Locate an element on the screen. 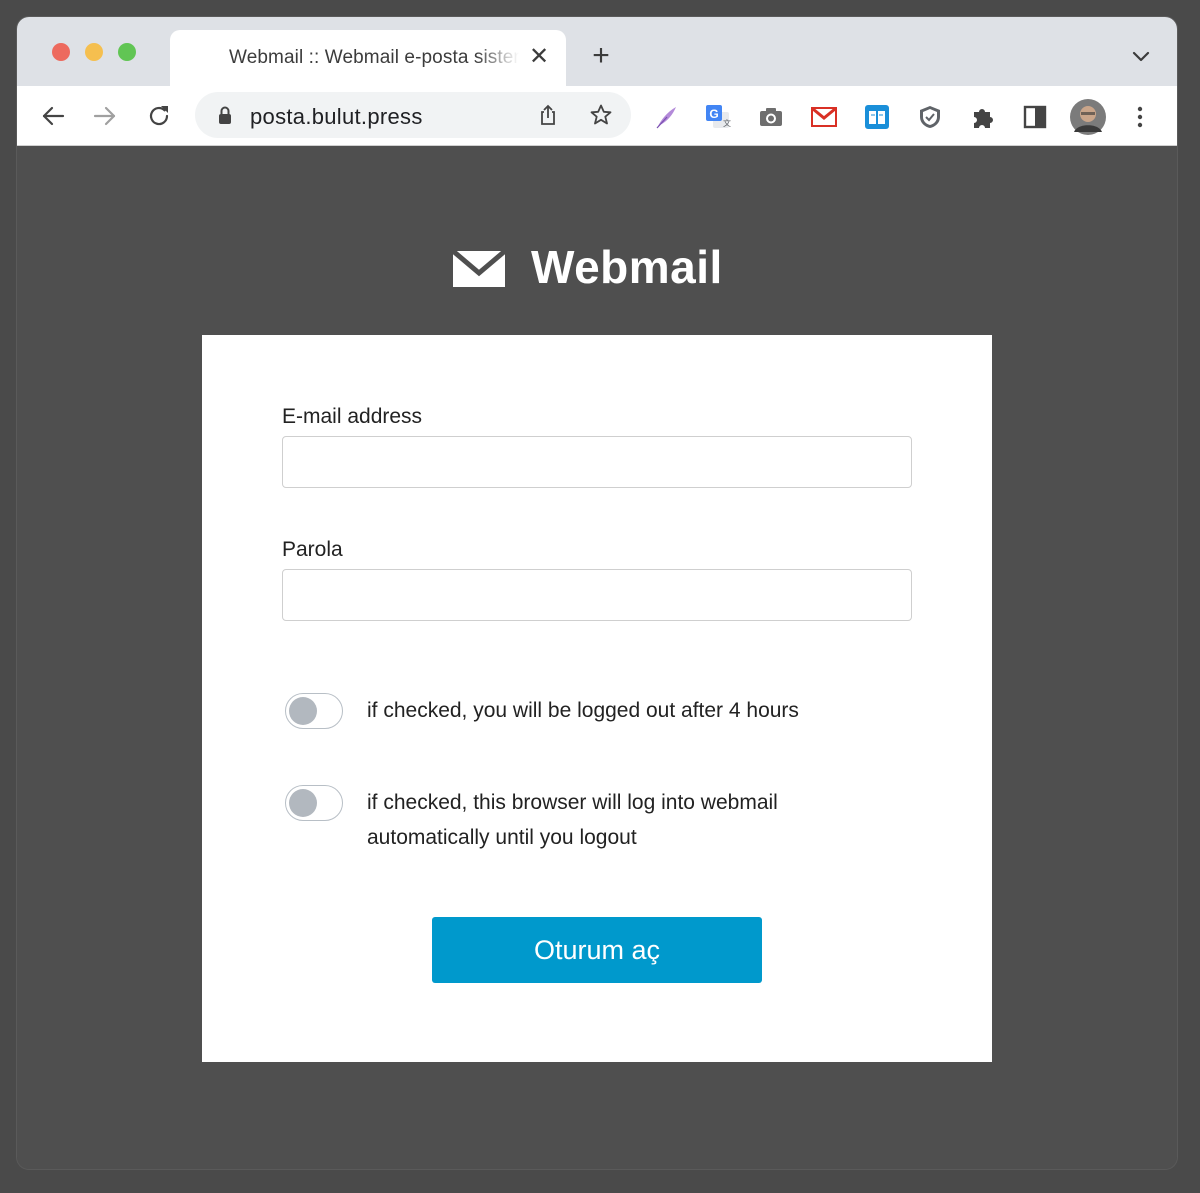 The image size is (1200, 1193). forward-icon is located at coordinates (105, 116).